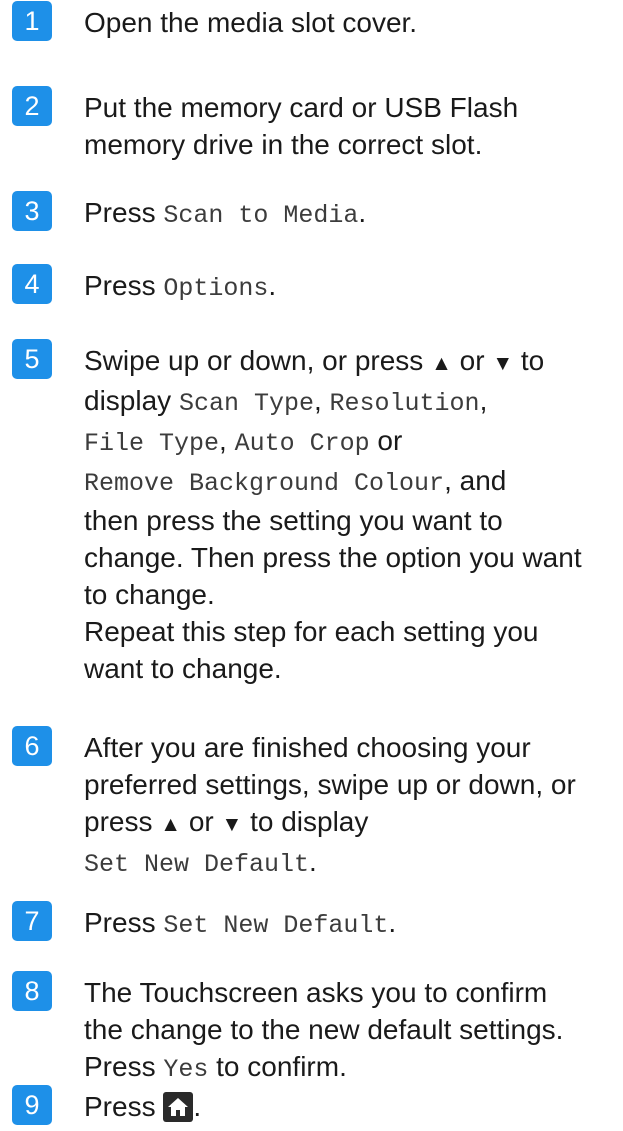 This screenshot has height=1131, width=623. What do you see at coordinates (264, 483) in the screenshot?
I see `ui-label-remove-background-colour: Remove Background Colour` at bounding box center [264, 483].